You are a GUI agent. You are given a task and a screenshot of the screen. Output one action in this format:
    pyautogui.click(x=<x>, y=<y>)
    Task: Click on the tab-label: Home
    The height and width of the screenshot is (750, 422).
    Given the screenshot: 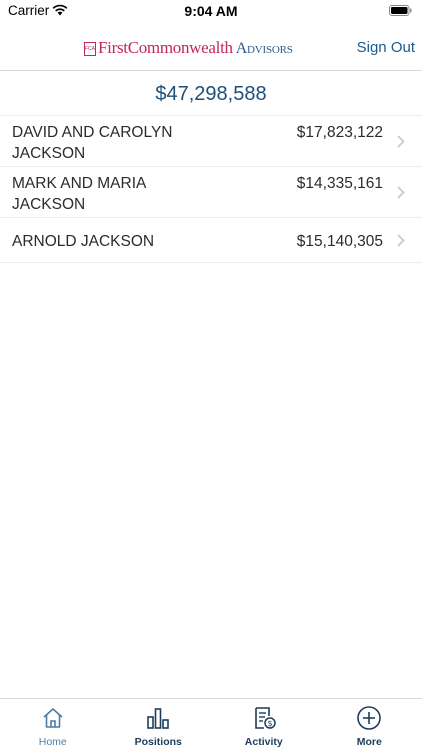 What is the action you would take?
    pyautogui.click(x=52, y=742)
    